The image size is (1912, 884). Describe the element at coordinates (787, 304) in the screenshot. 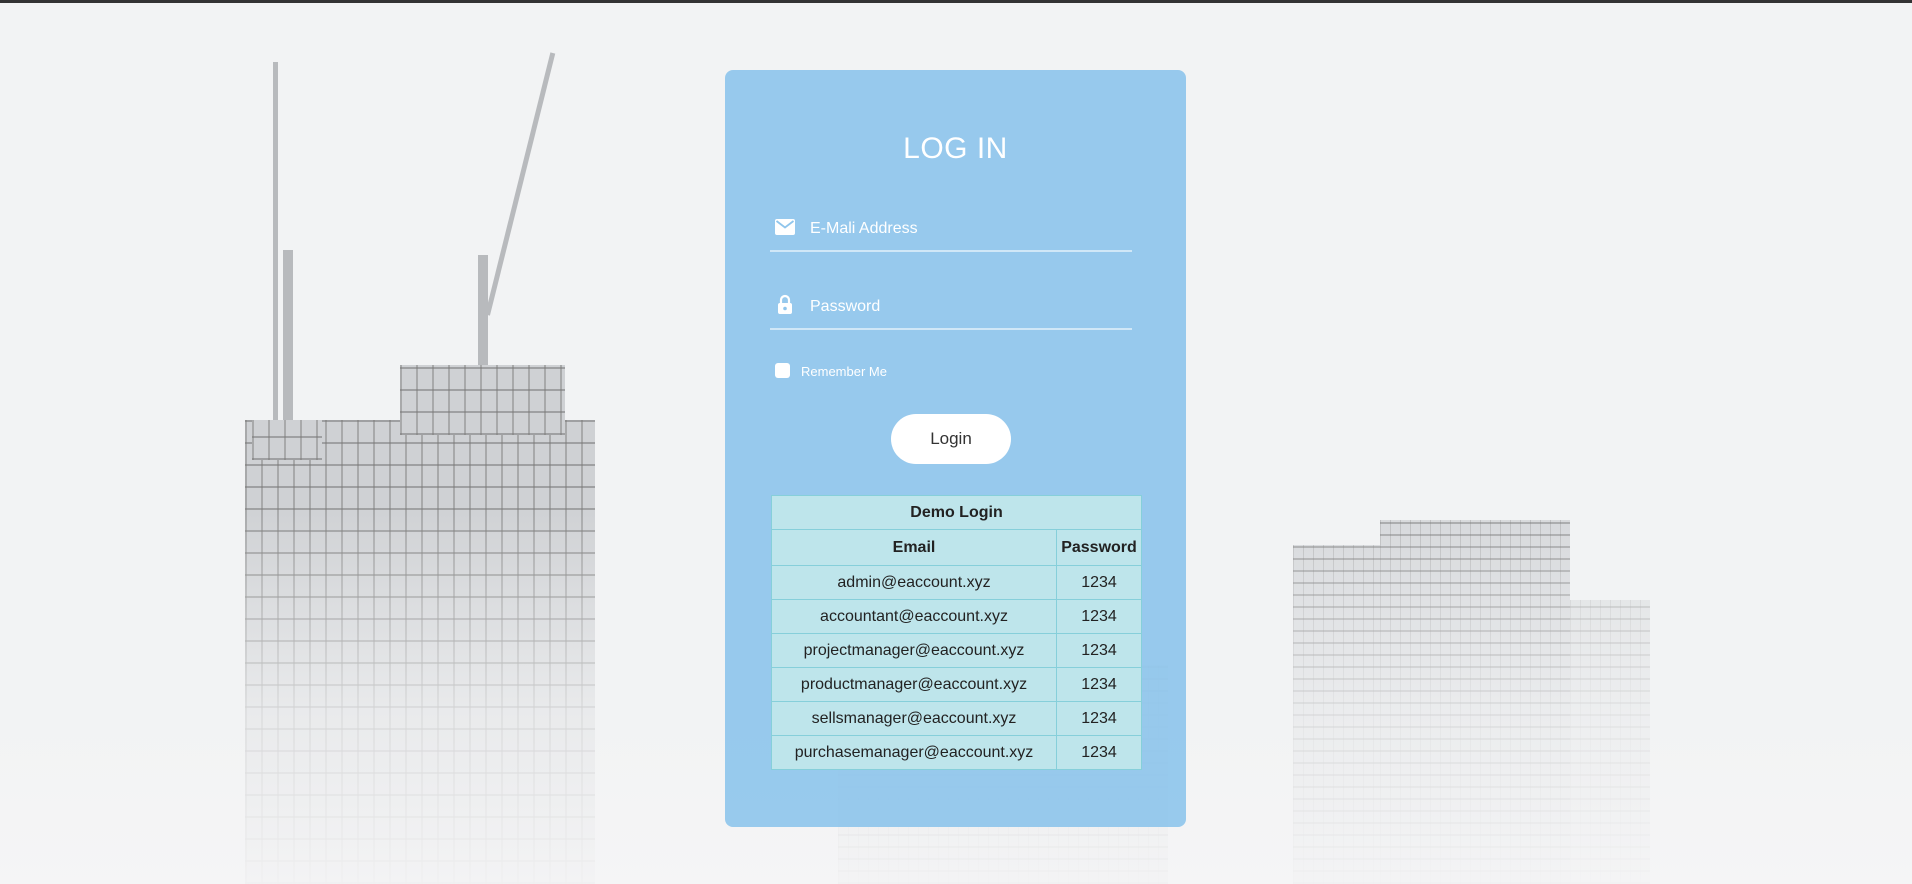

I see `lock-icon` at that location.